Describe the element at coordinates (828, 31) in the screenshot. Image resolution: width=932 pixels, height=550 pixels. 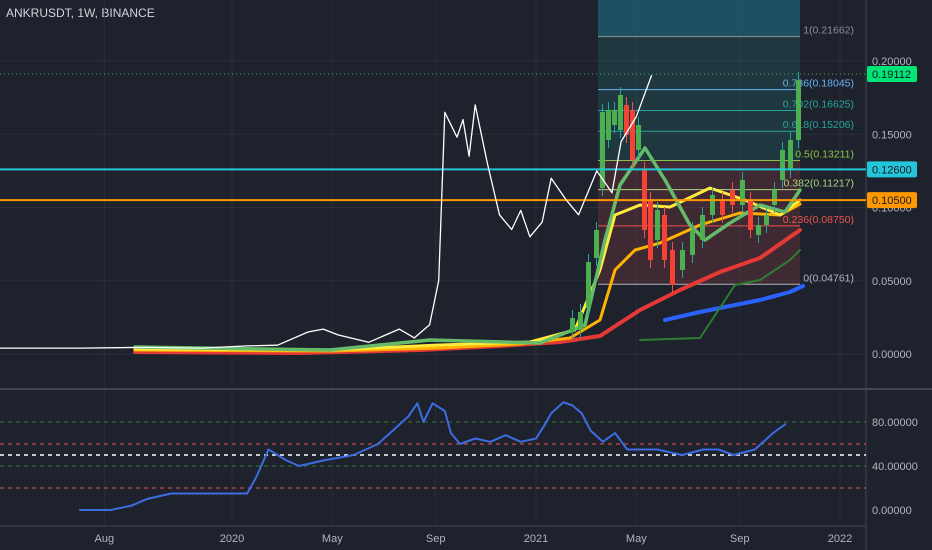
I see `fib-level-label: 1(0.21662)` at that location.